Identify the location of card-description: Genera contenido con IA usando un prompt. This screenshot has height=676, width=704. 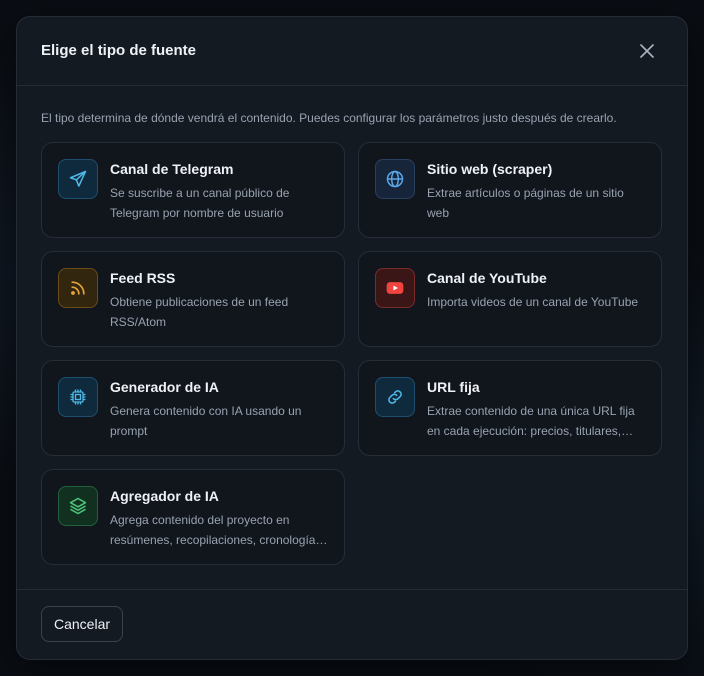
(206, 421).